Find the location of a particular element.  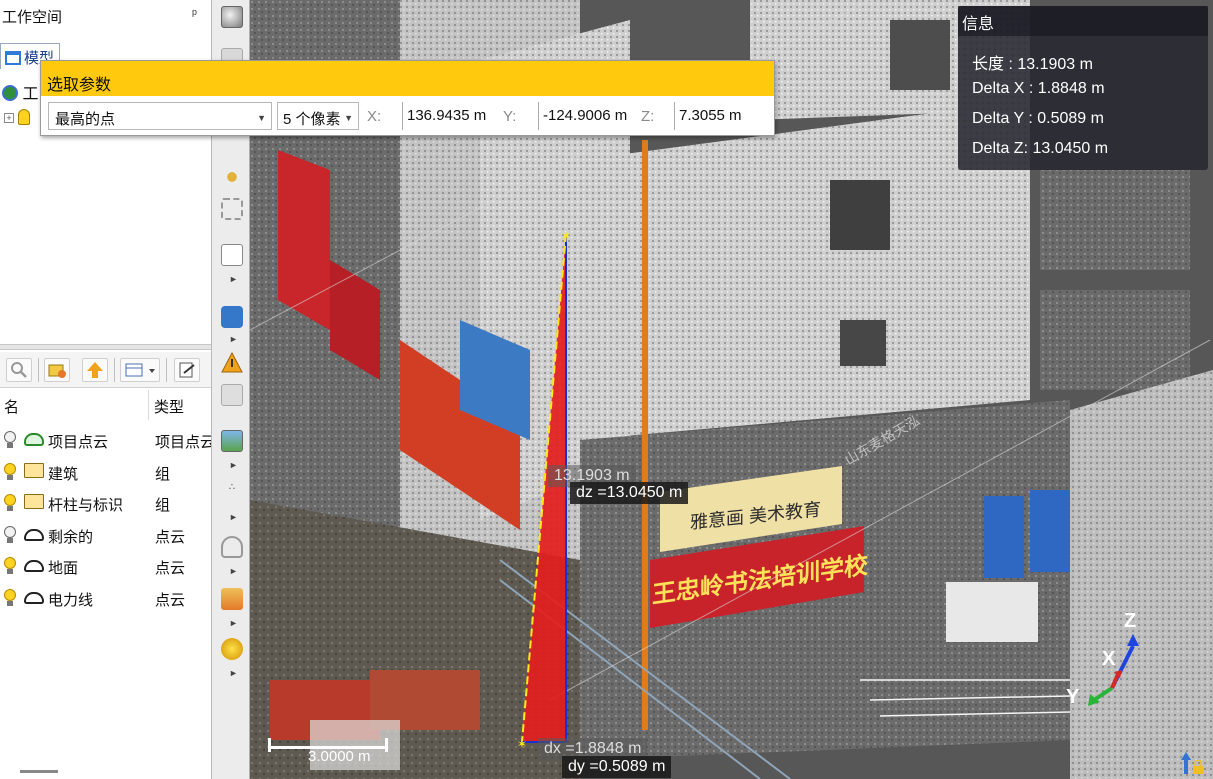

info-delta-x: Delta X : 1.8848 m is located at coordinates (1038, 88).